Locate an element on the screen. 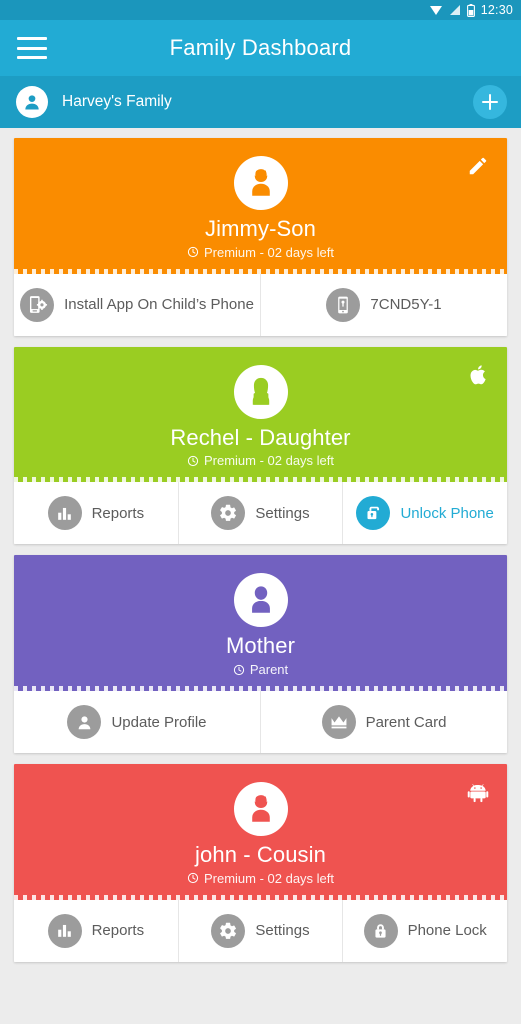  action-button: 7CND5Y-1 is located at coordinates (384, 305).